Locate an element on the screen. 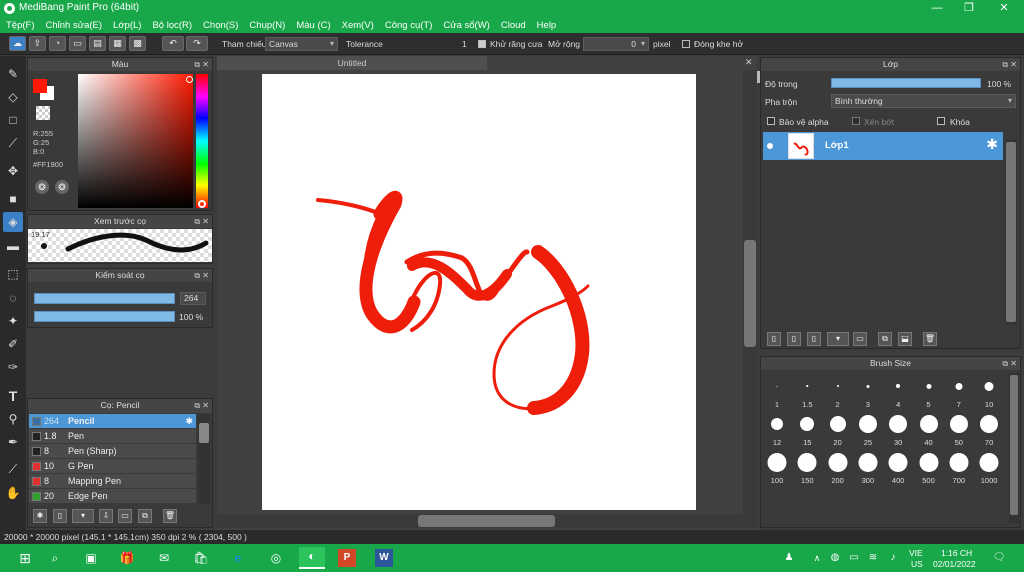  line-tool-icon: ⟋ is located at coordinates (13, 143).